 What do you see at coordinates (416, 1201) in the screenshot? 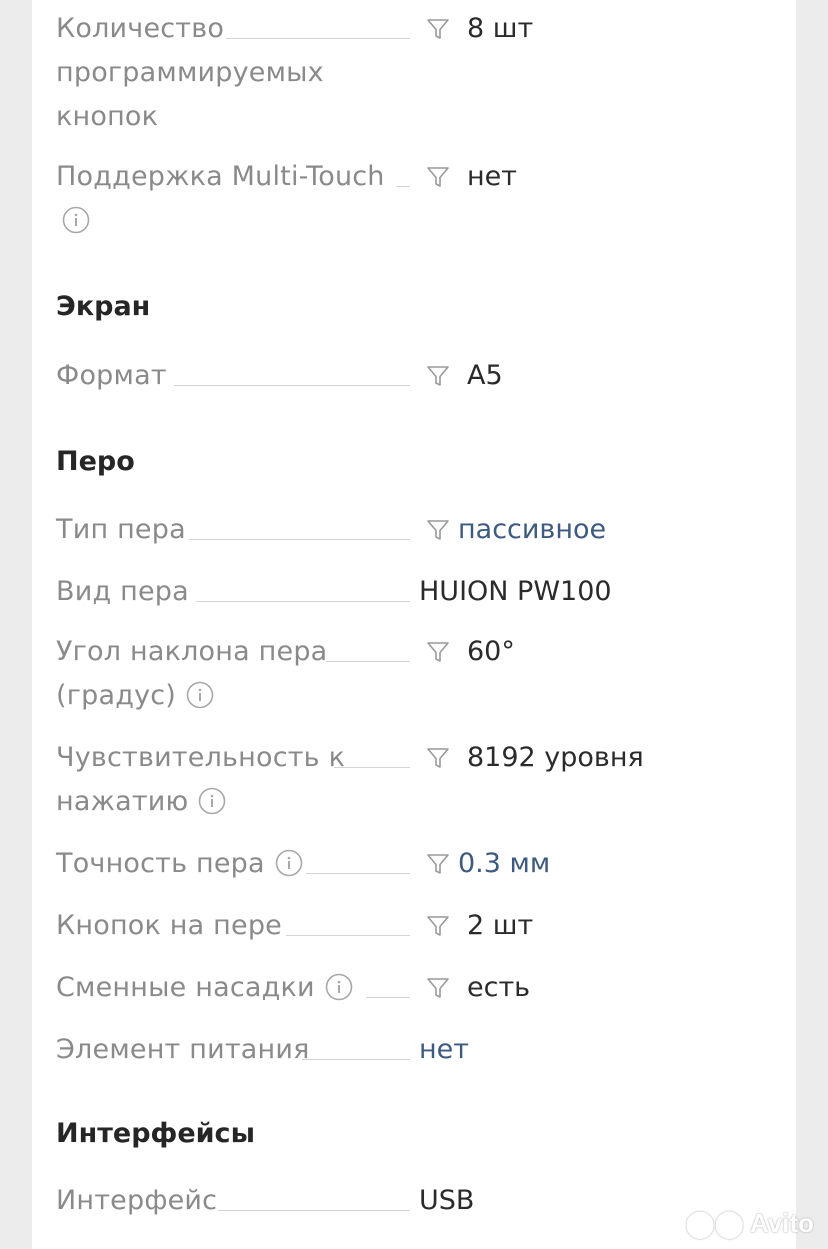
I see `spec-row-interface: Интерфейс USB` at bounding box center [416, 1201].